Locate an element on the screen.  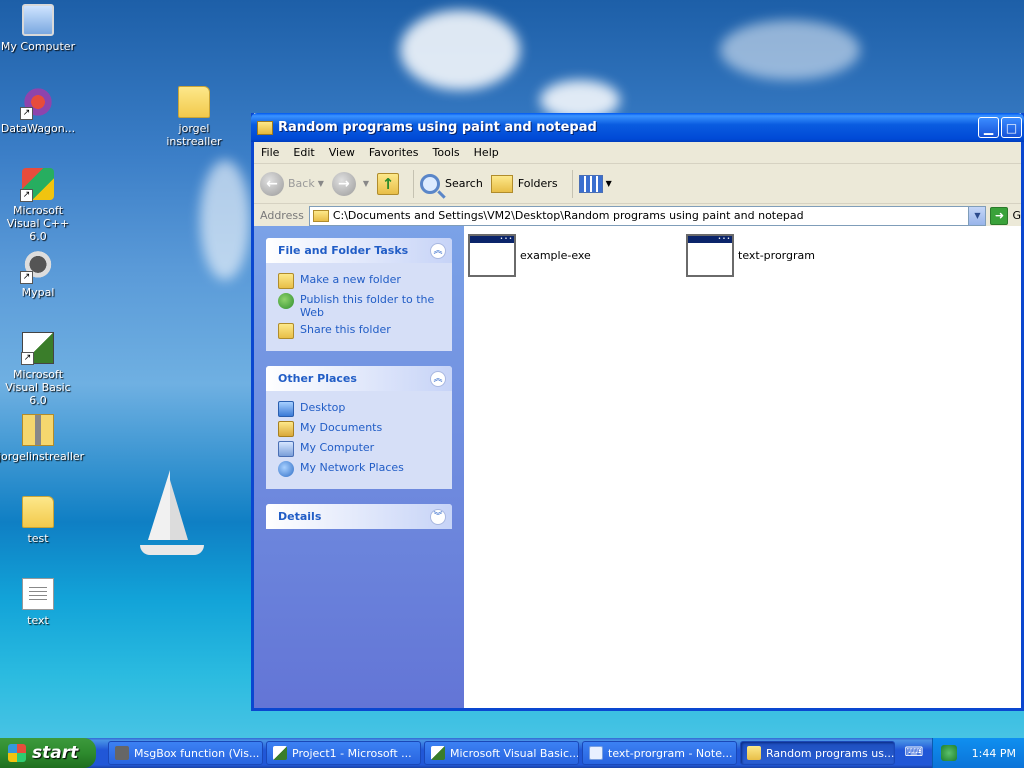
text-document-icon is located at coordinates (38, 594).